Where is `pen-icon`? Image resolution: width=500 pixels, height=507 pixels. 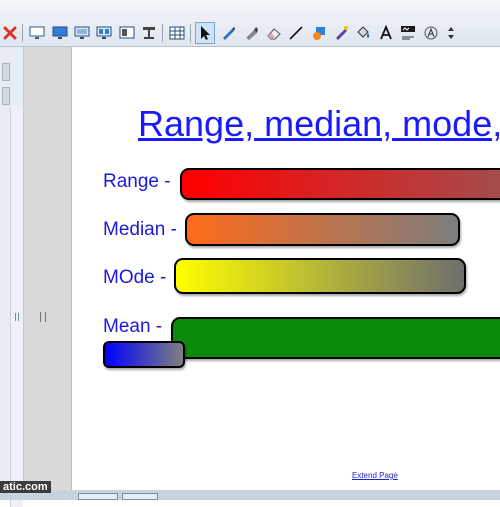
pen-icon is located at coordinates (228, 33).